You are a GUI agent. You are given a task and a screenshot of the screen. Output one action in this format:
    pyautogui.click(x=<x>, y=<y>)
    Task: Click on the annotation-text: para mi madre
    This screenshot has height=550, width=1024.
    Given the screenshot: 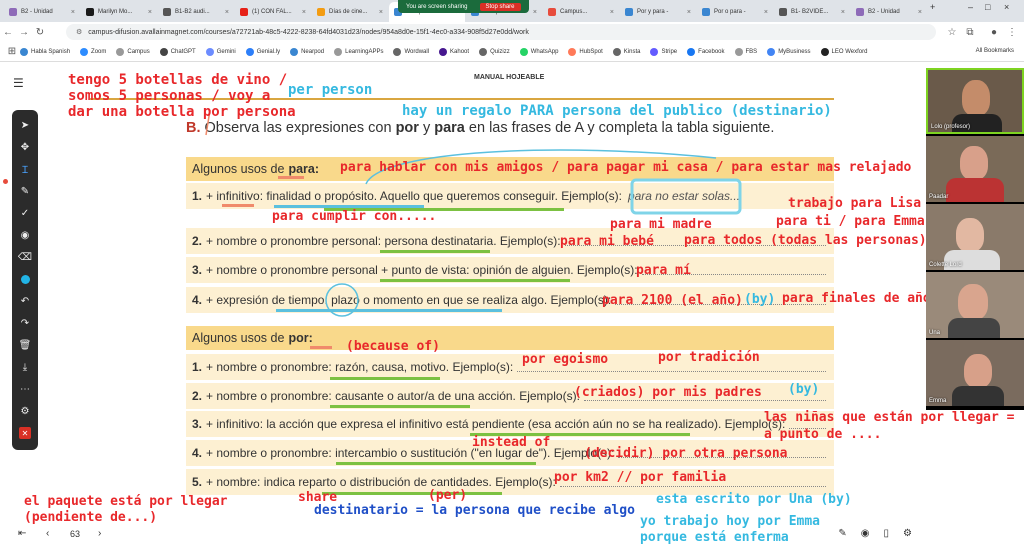 What is the action you would take?
    pyautogui.click(x=661, y=224)
    